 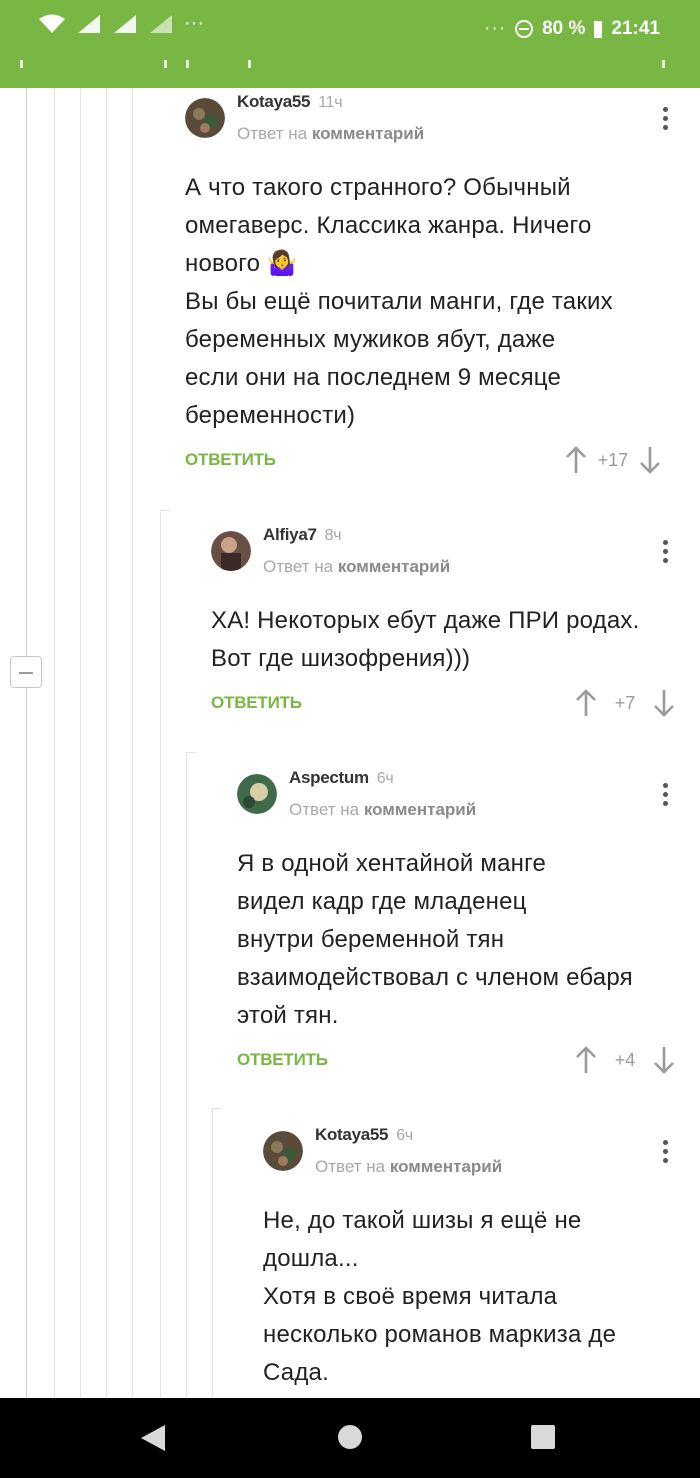 I want to click on system-nav-bar, so click(x=350, y=1438).